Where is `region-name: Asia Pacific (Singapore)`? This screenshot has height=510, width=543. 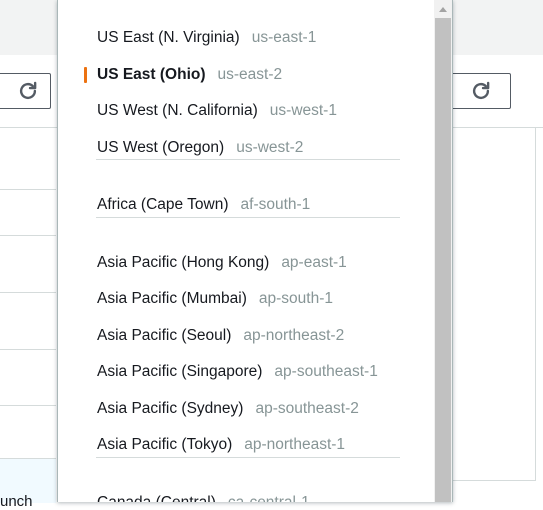
region-name: Asia Pacific (Singapore) is located at coordinates (180, 371).